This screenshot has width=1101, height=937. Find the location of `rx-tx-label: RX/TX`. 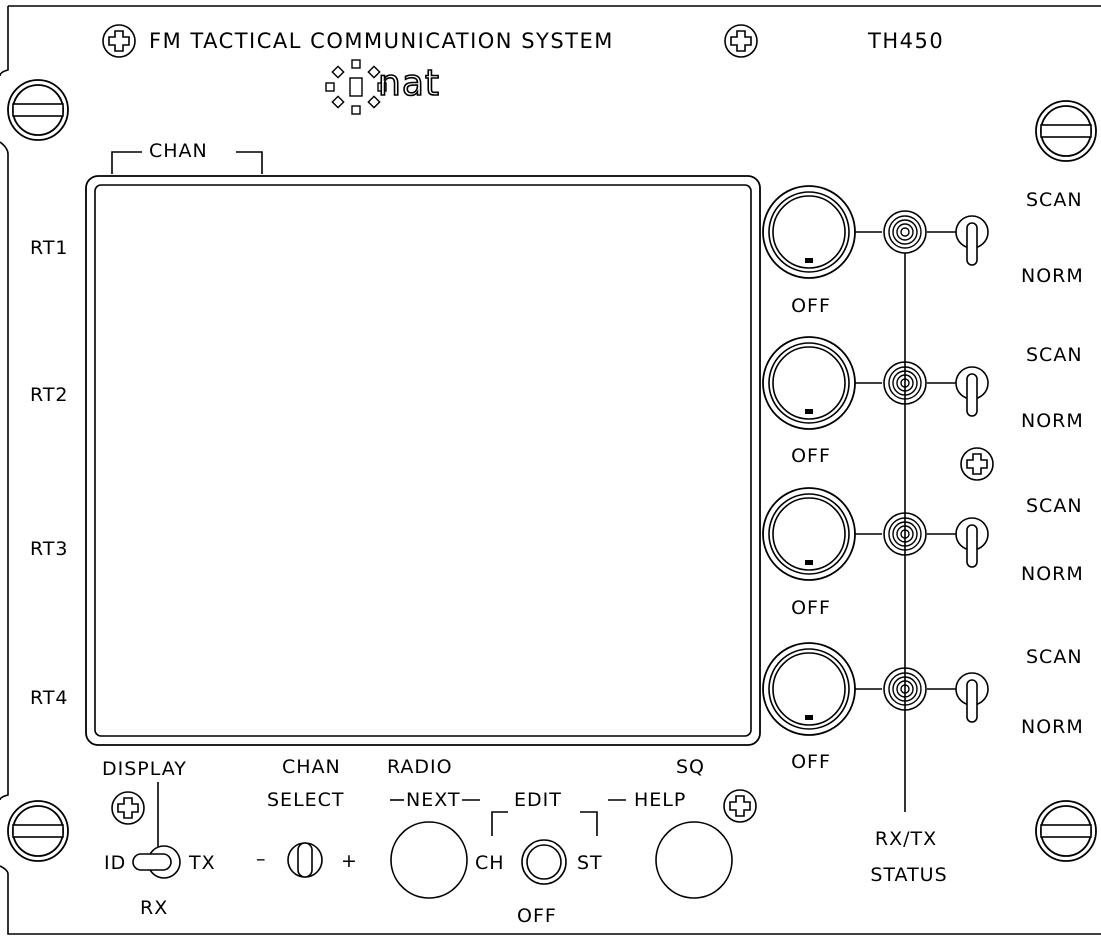

rx-tx-label: RX/TX is located at coordinates (906, 839).